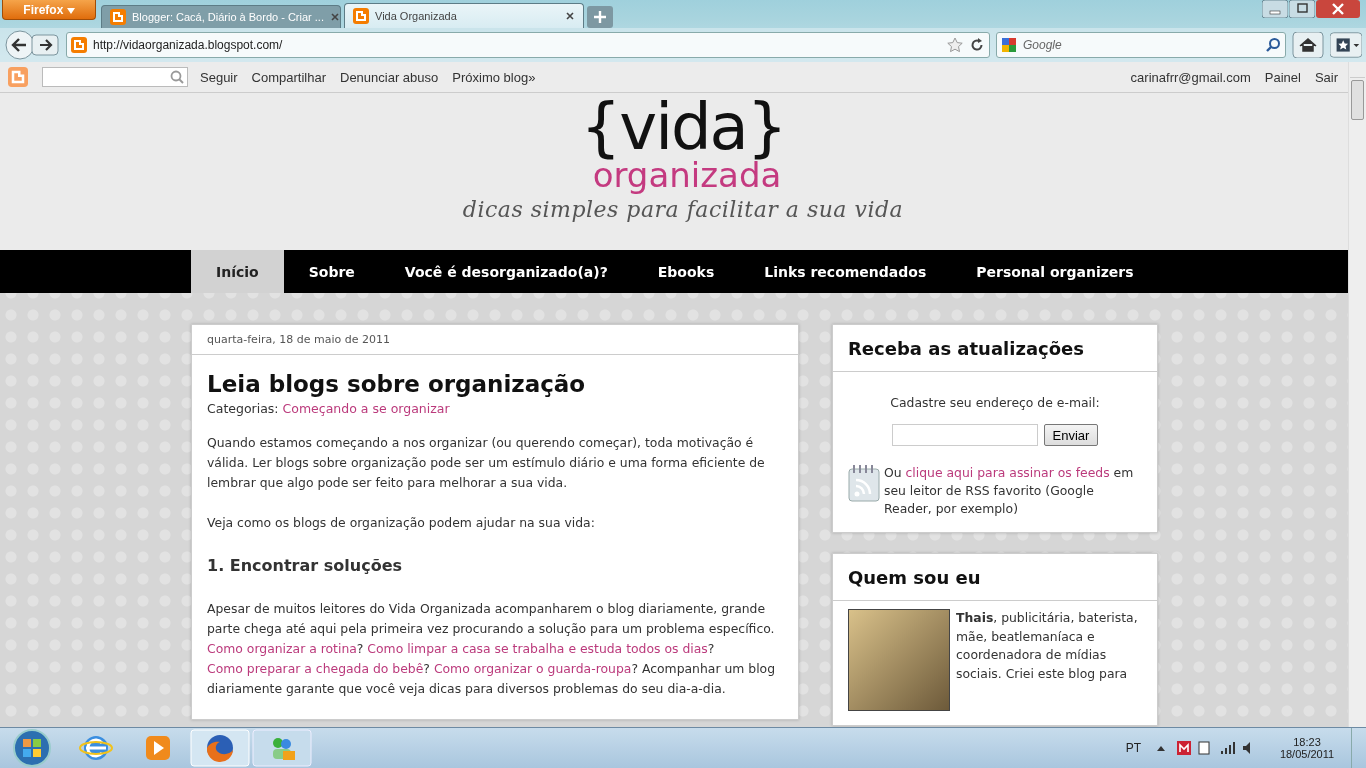 The height and width of the screenshot is (768, 1366). Describe the element at coordinates (1307, 742) in the screenshot. I see `clock-time: 18:23` at that location.